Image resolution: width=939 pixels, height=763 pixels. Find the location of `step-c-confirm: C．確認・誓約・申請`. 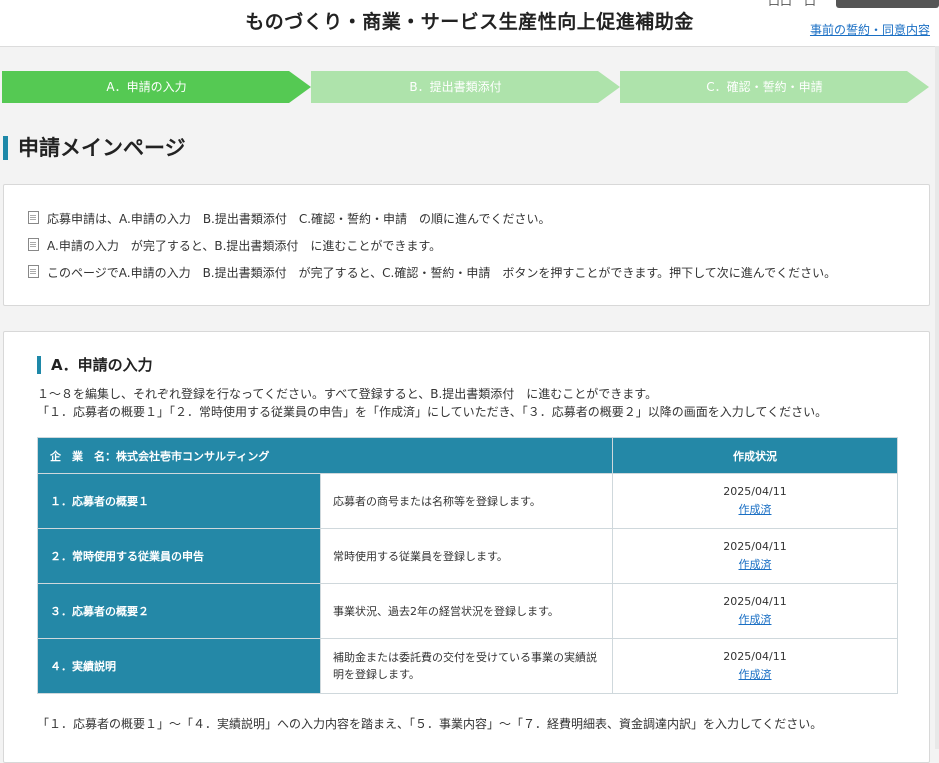

step-c-confirm: C．確認・誓約・申請 is located at coordinates (774, 87).